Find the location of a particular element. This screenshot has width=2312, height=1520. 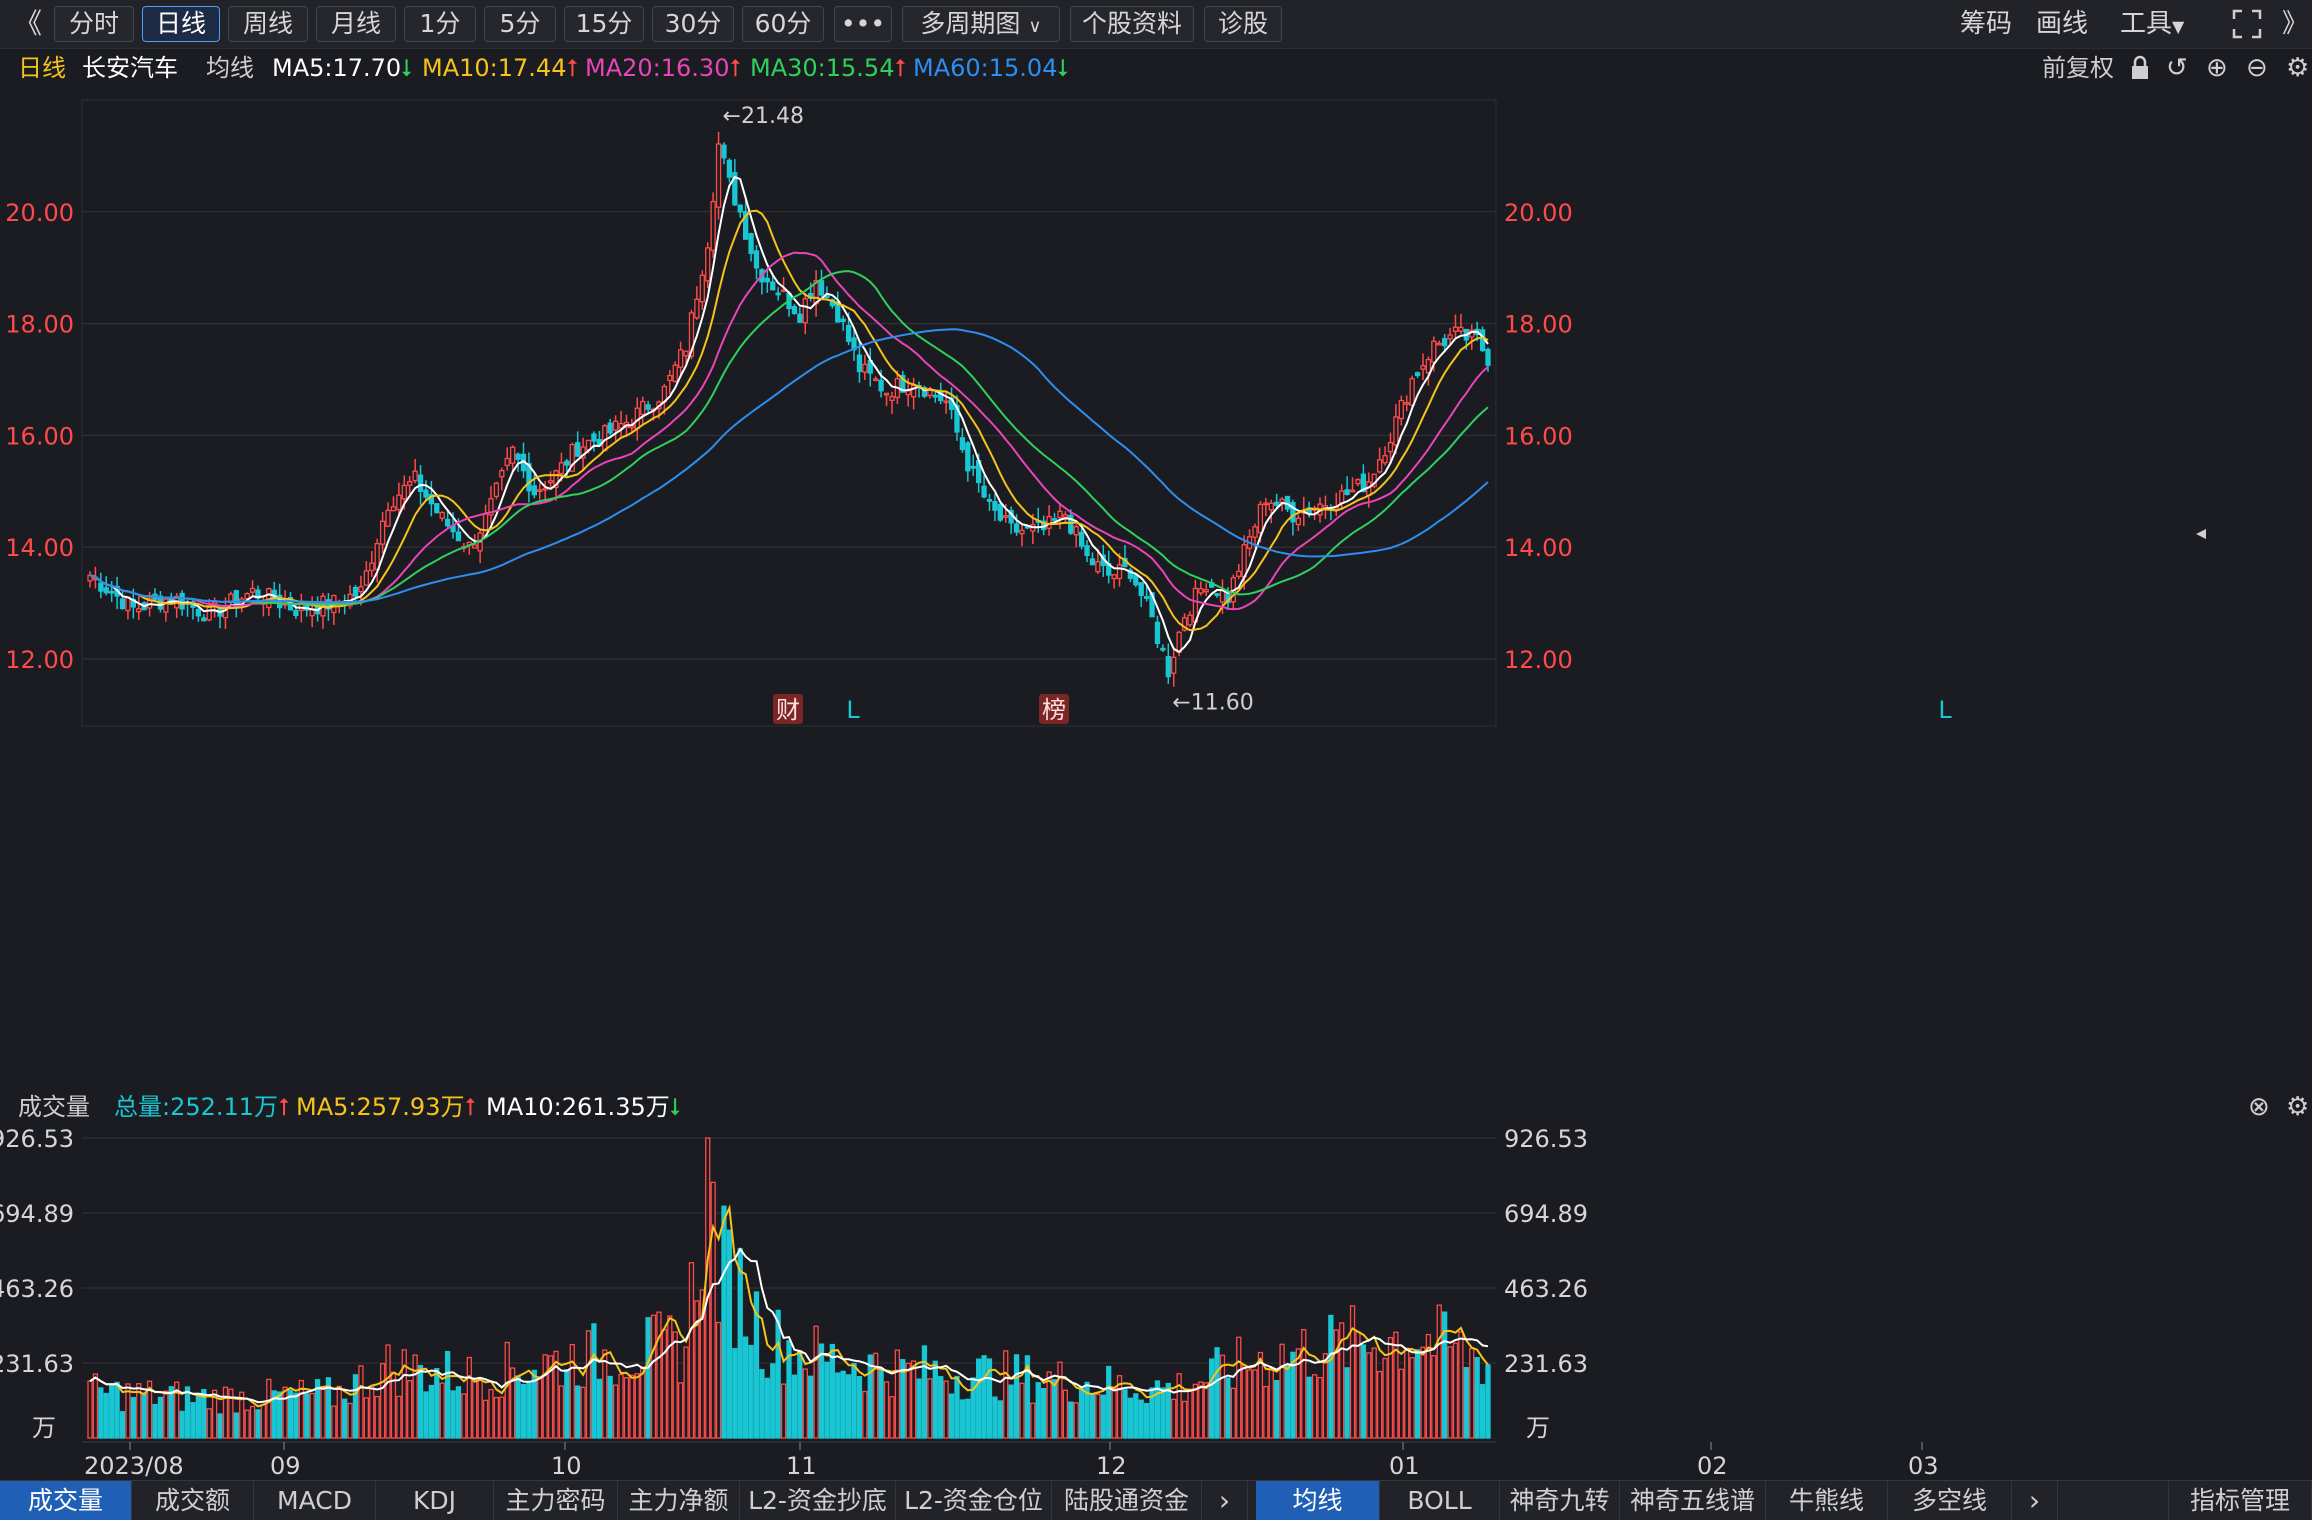

tab-l2-position: L2-资金仓位 is located at coordinates (974, 1500).